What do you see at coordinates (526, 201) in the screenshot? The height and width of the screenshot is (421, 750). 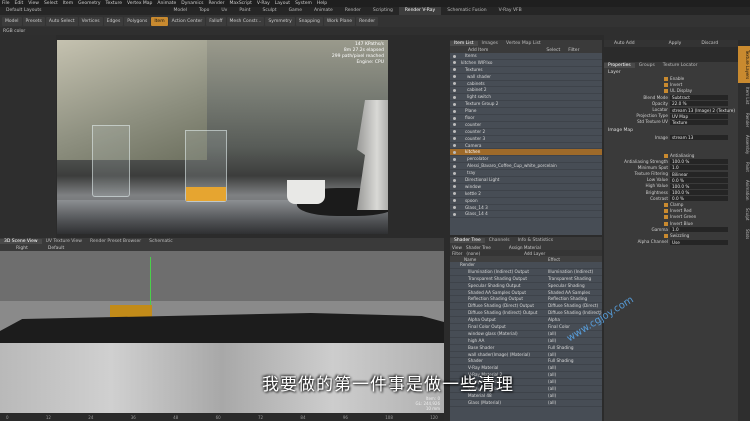 I see `item-row: spoon` at bounding box center [526, 201].